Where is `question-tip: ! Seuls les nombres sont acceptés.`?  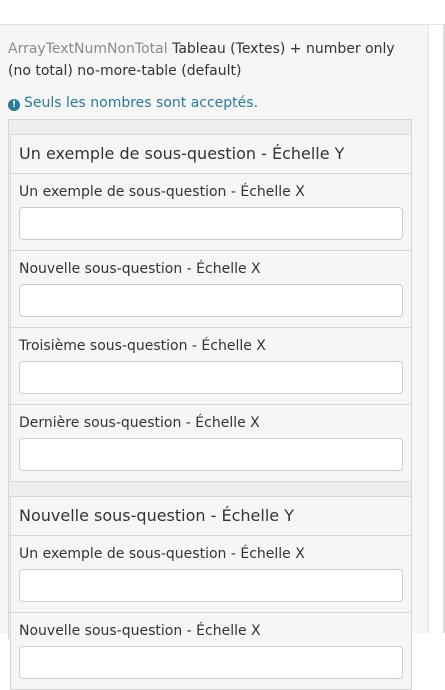 question-tip: ! Seuls les nombres sont acceptés. is located at coordinates (133, 103).